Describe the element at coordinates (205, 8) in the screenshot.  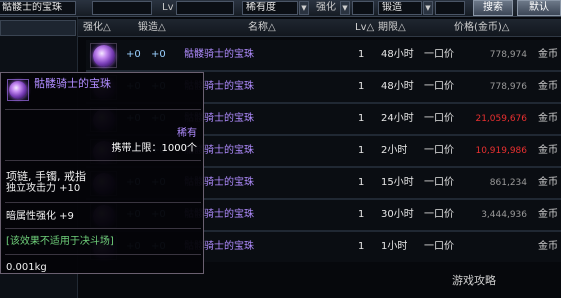
I see `lv-max-input` at that location.